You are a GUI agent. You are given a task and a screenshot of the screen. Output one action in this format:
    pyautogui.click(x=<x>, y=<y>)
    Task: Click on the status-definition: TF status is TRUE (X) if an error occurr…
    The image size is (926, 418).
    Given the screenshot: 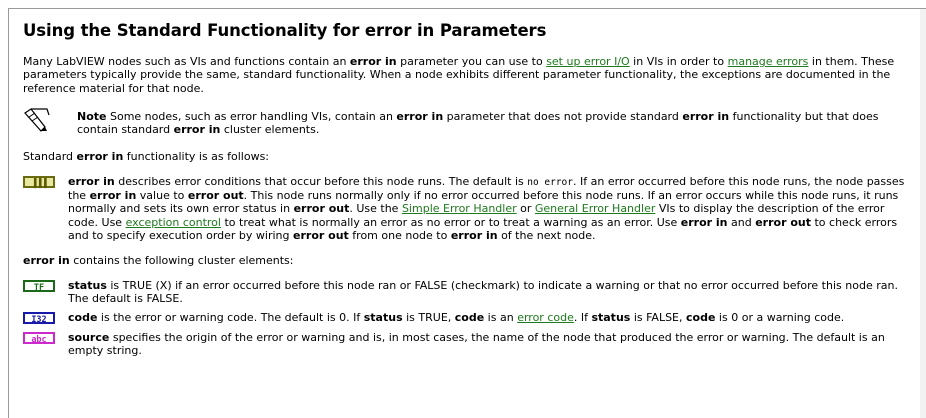 What is the action you would take?
    pyautogui.click(x=468, y=292)
    